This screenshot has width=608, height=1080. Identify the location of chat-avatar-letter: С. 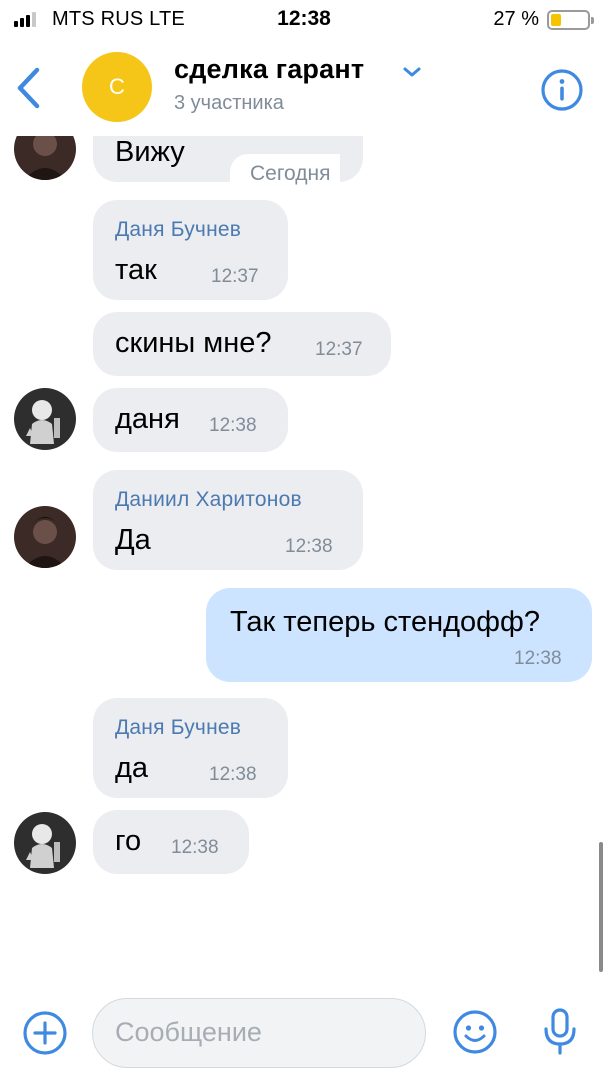
(117, 86).